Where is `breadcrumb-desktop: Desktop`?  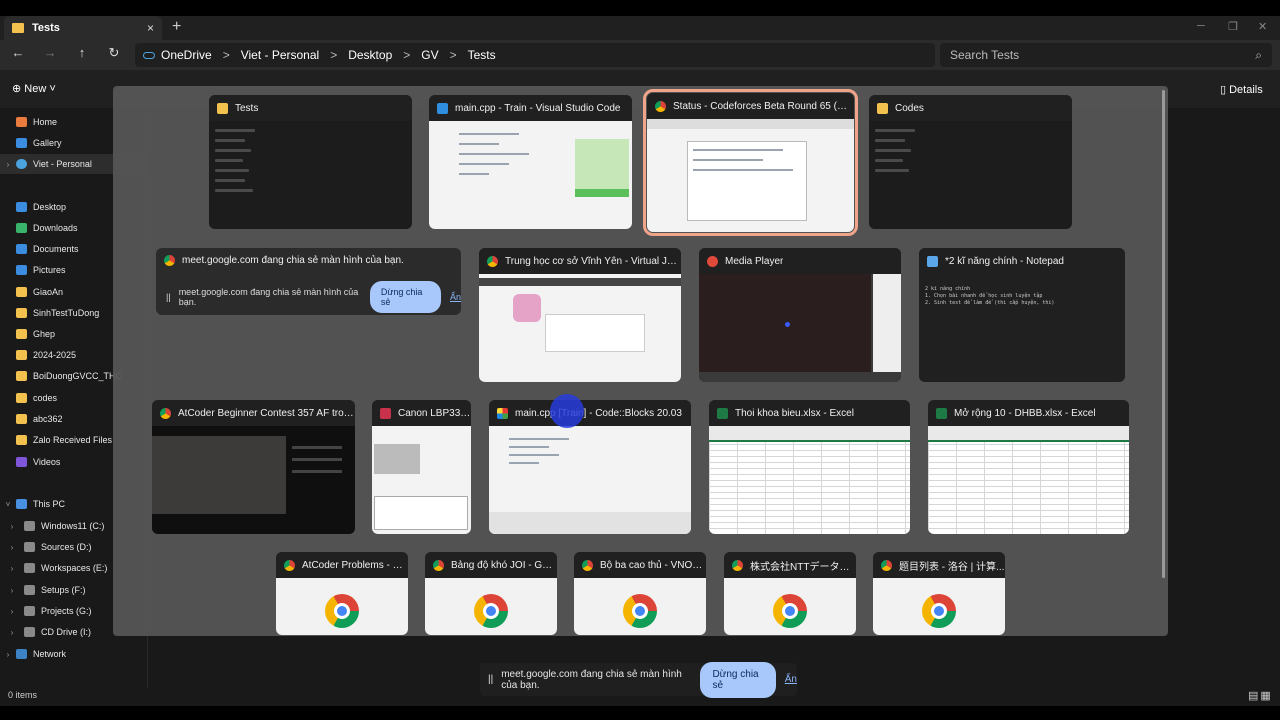
breadcrumb-desktop: Desktop is located at coordinates (370, 55).